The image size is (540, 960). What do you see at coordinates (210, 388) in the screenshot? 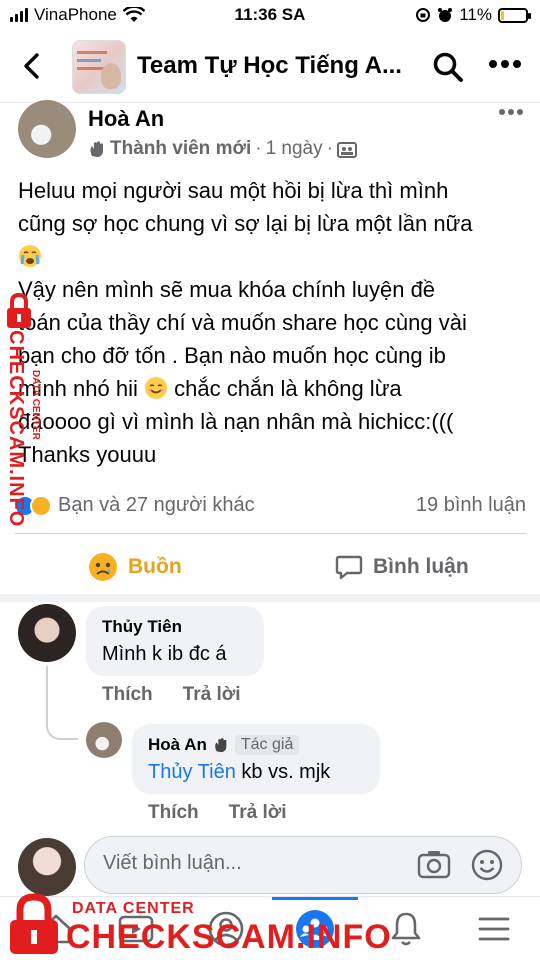
I see `post-line: mình nhó hii chắc chắn là không lừa` at bounding box center [210, 388].